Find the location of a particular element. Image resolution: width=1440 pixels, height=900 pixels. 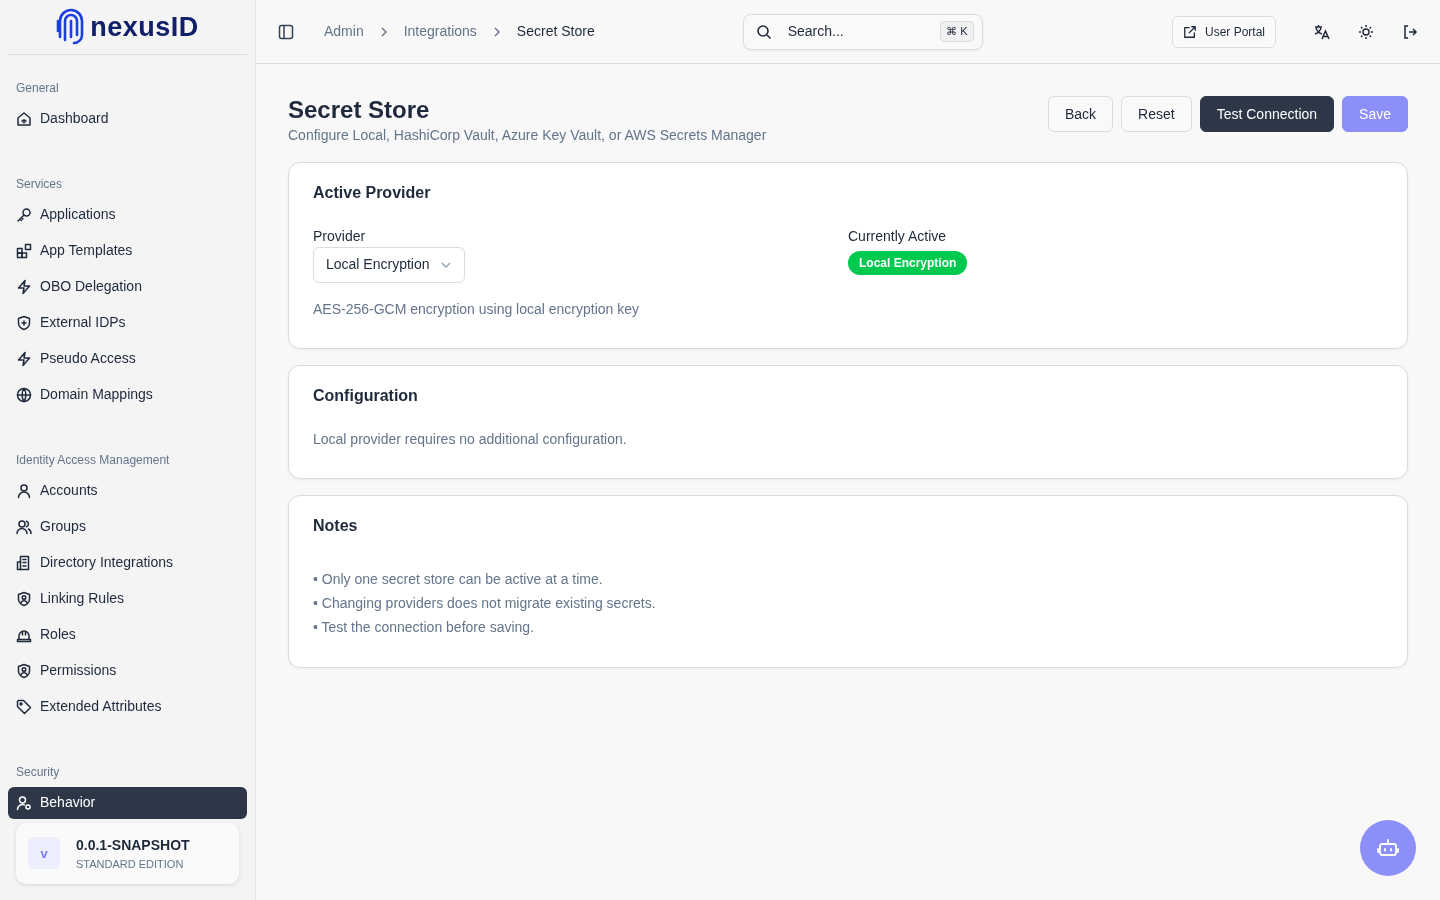

assistant-button is located at coordinates (1388, 848).